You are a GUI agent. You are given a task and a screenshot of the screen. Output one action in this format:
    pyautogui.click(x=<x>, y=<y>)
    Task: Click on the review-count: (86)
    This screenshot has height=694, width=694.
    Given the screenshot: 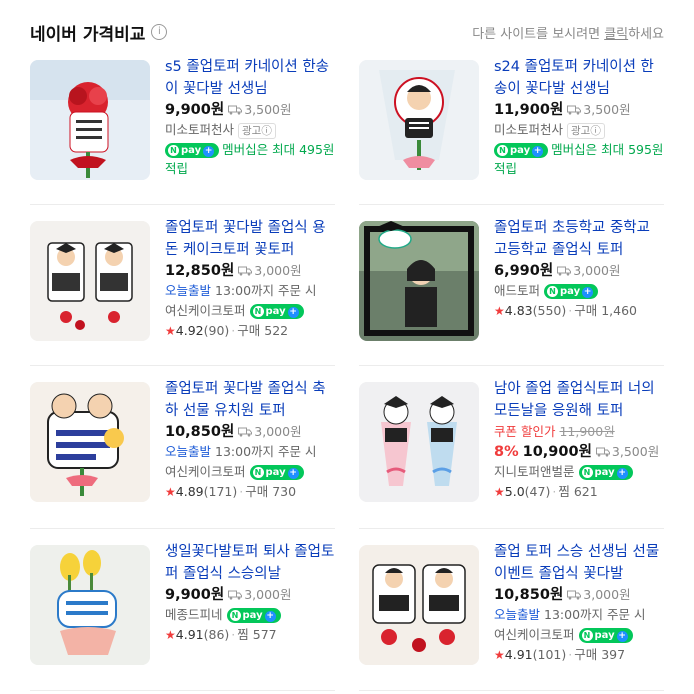 What is the action you would take?
    pyautogui.click(x=217, y=634)
    